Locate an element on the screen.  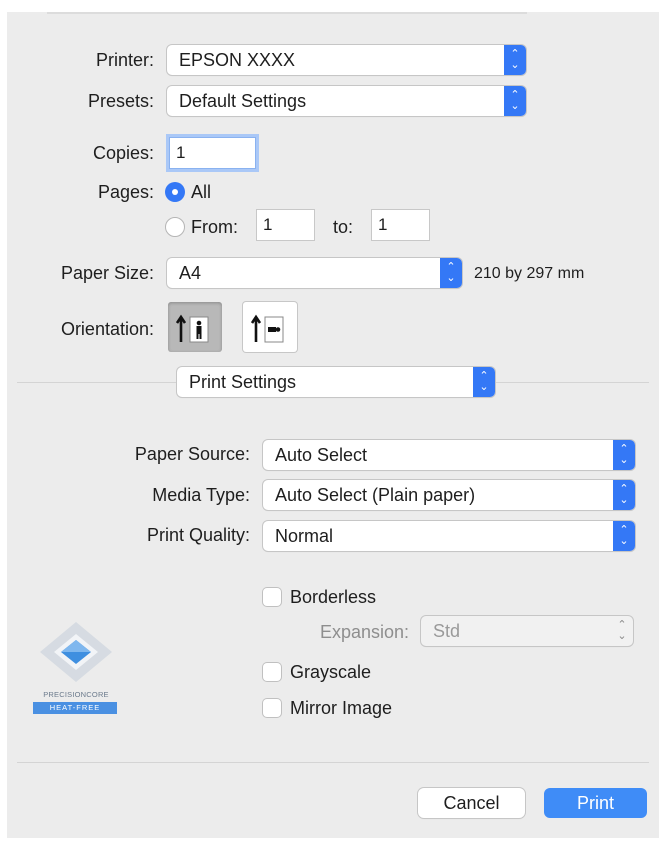
top-divider is located at coordinates (287, 13).